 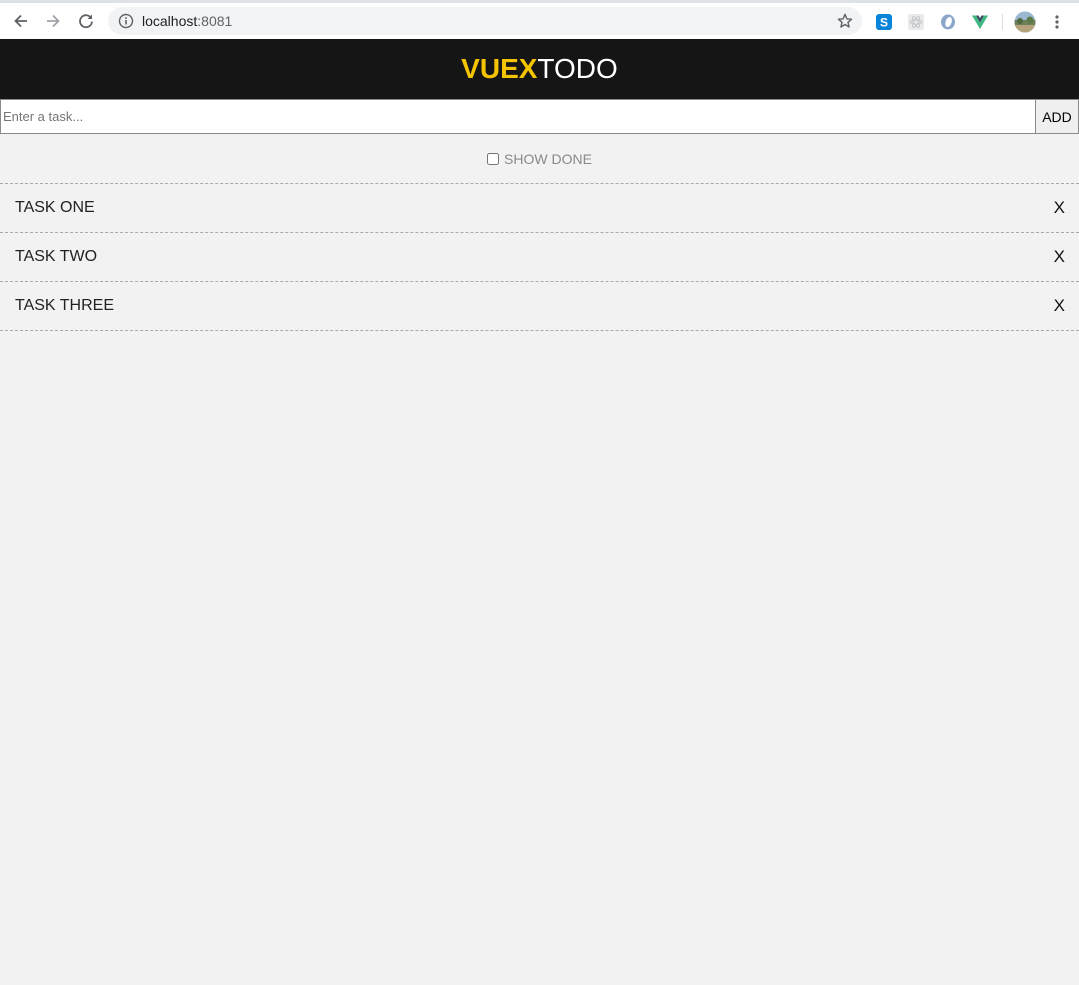 I want to click on show-done-toggle: SHOW DONE, so click(x=539, y=159).